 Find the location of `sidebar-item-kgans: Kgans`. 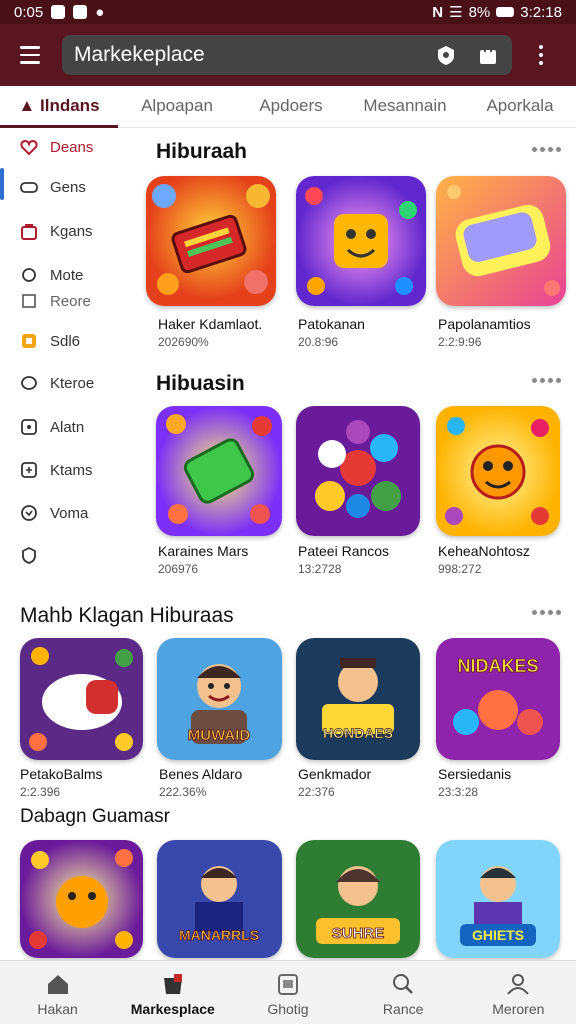

sidebar-item-kgans: Kgans is located at coordinates (56, 231).